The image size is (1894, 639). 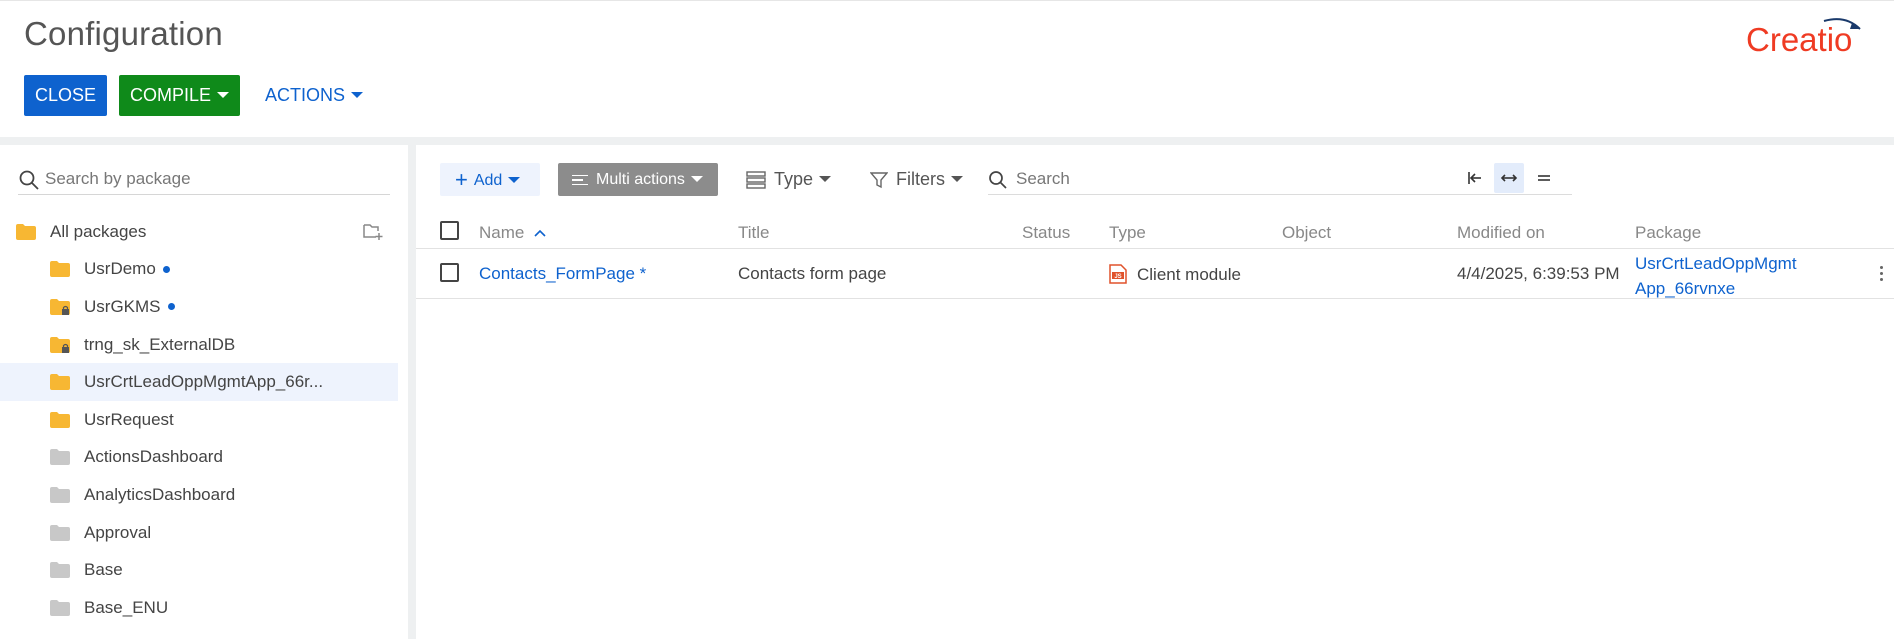 I want to click on filters-button: Filters, so click(x=916, y=179).